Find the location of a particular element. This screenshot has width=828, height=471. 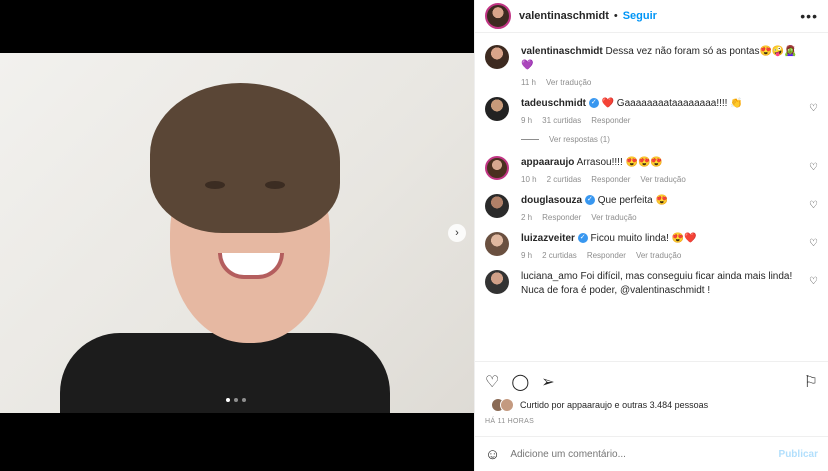

follow-button: Seguir is located at coordinates (640, 16).